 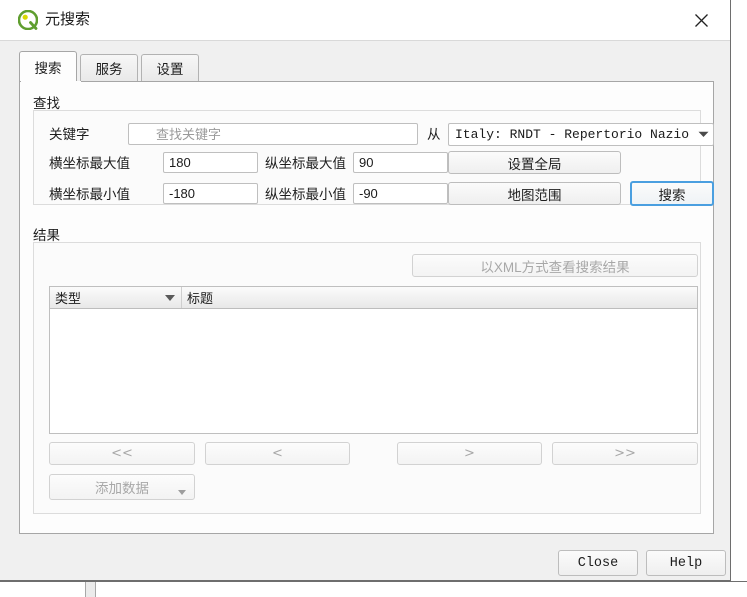 What do you see at coordinates (46, 103) in the screenshot?
I see `find-group-title: 查找` at bounding box center [46, 103].